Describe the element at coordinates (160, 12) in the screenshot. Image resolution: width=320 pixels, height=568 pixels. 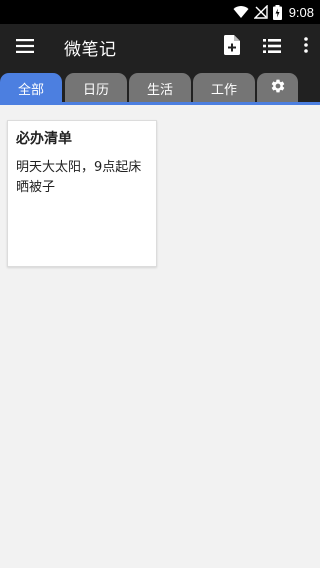
I see `status-bar: 9:08` at that location.